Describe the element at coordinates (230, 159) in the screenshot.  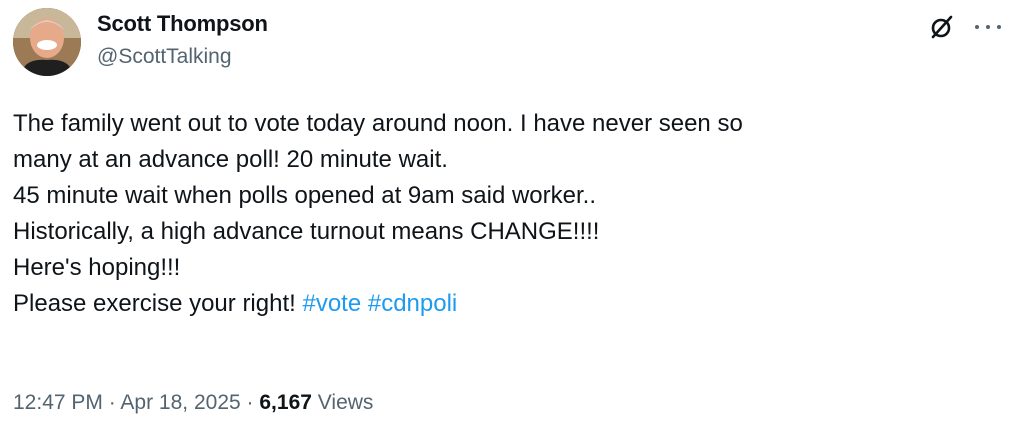
I see `tweet-line: many at an advance poll! 20 minute wait.` at that location.